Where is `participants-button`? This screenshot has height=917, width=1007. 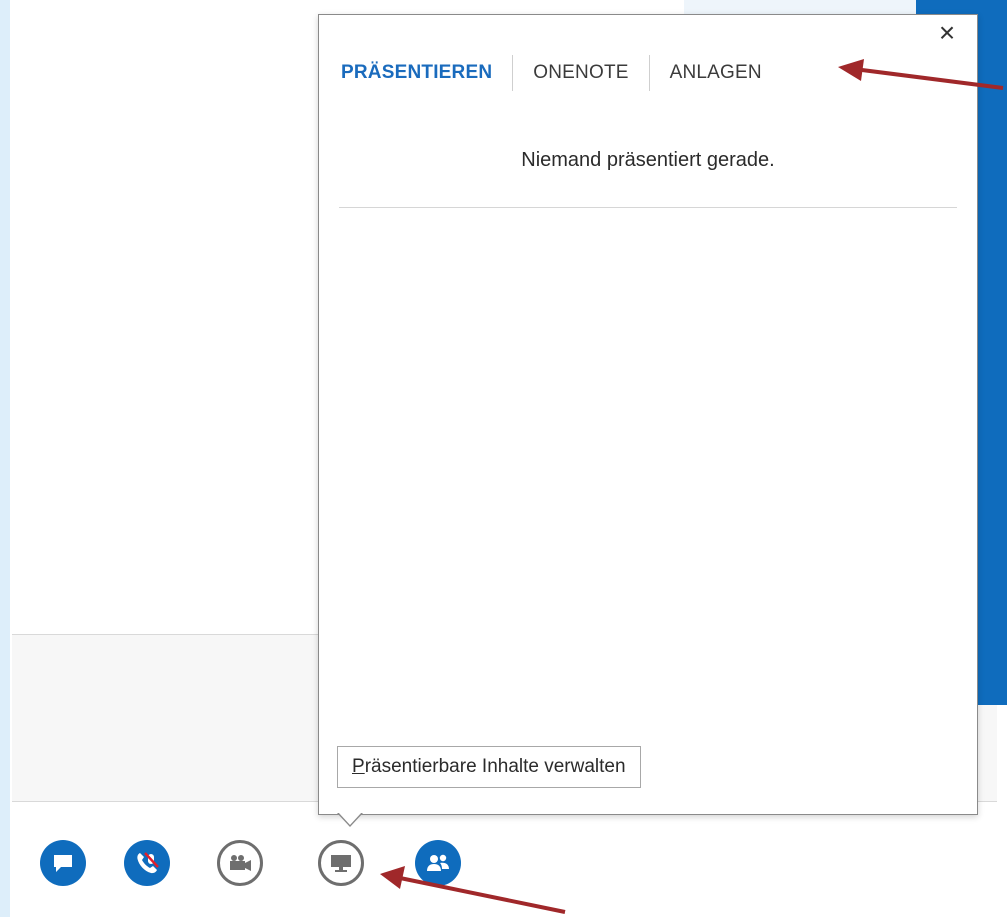 participants-button is located at coordinates (438, 863).